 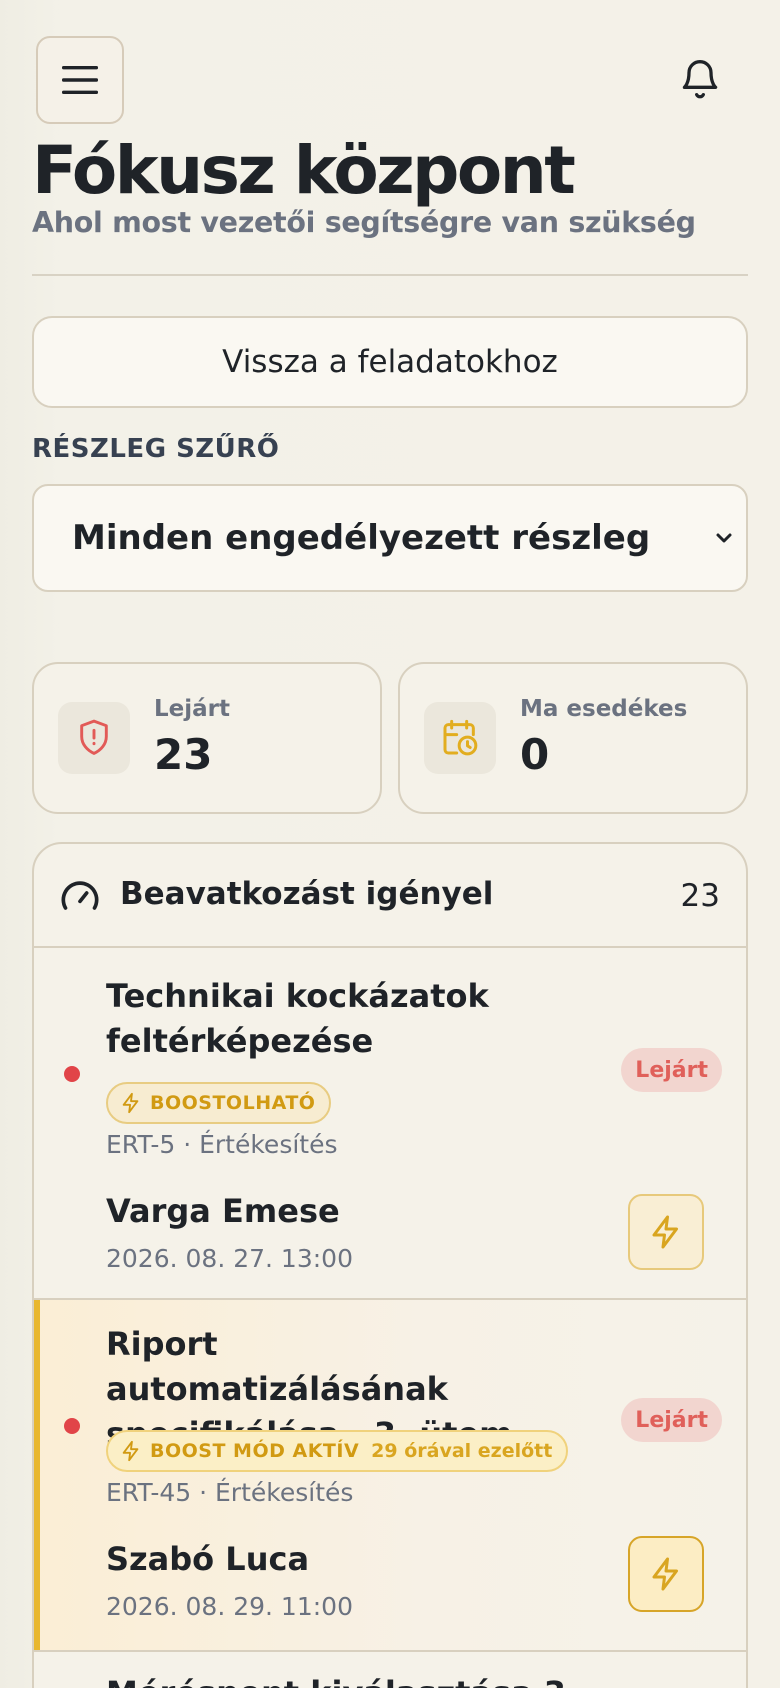 I want to click on stat-value: 0, so click(x=535, y=754).